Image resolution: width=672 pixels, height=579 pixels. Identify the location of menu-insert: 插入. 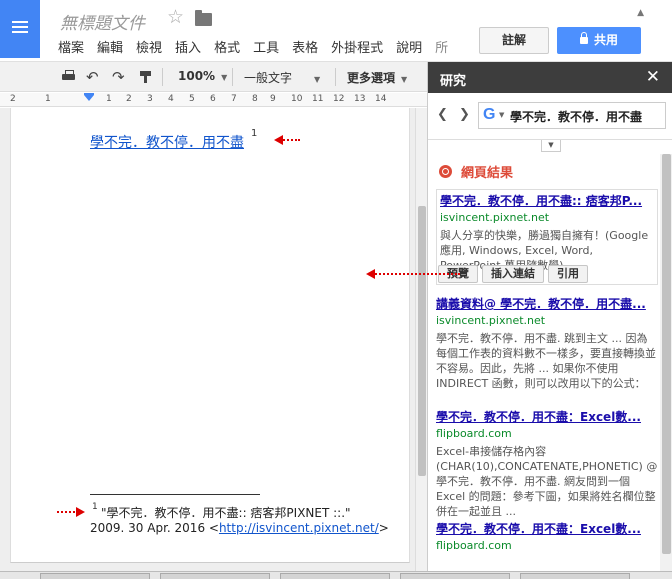
(188, 46).